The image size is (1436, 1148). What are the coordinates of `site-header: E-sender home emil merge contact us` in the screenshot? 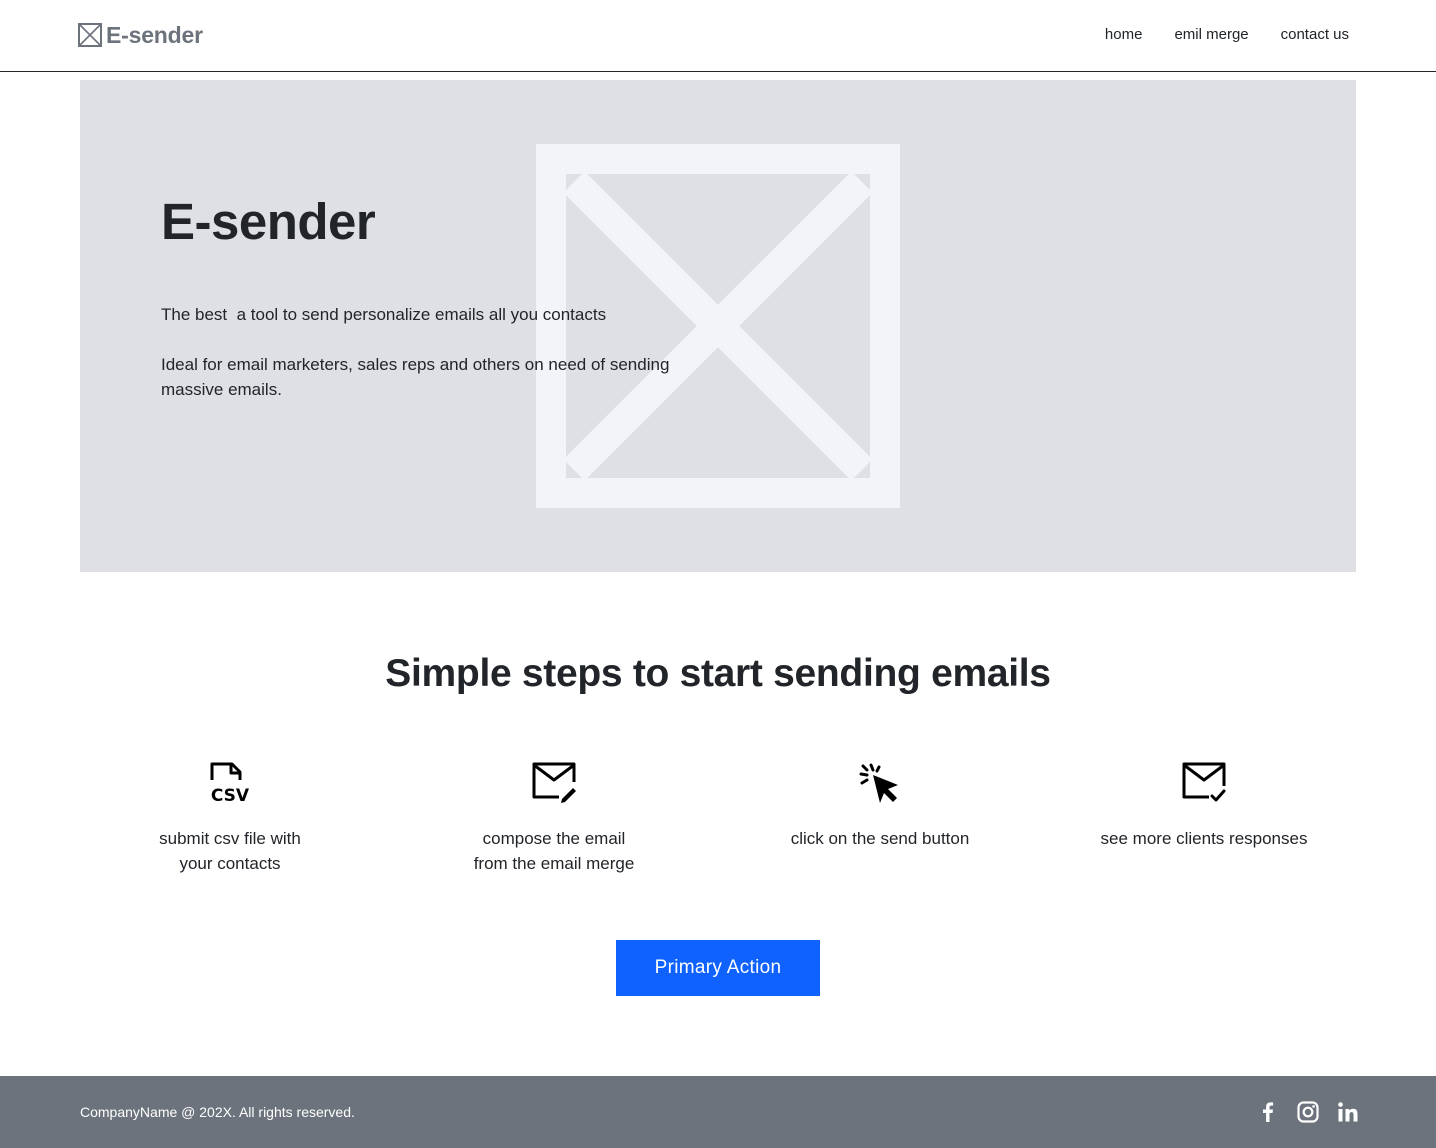 It's located at (718, 36).